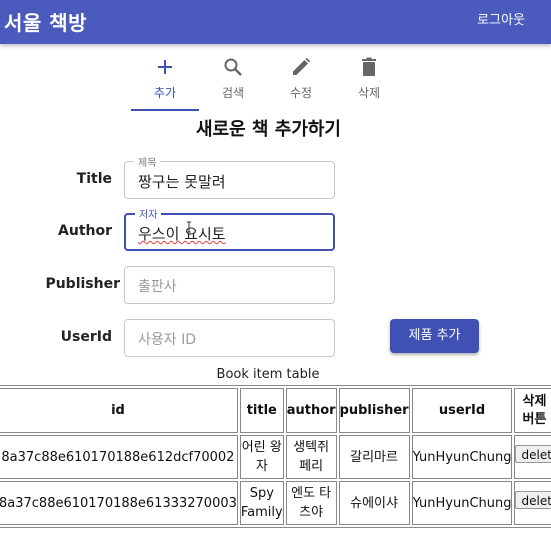 This screenshot has width=551, height=547. What do you see at coordinates (182, 234) in the screenshot?
I see `author-field-value: 우스이 요시토` at bounding box center [182, 234].